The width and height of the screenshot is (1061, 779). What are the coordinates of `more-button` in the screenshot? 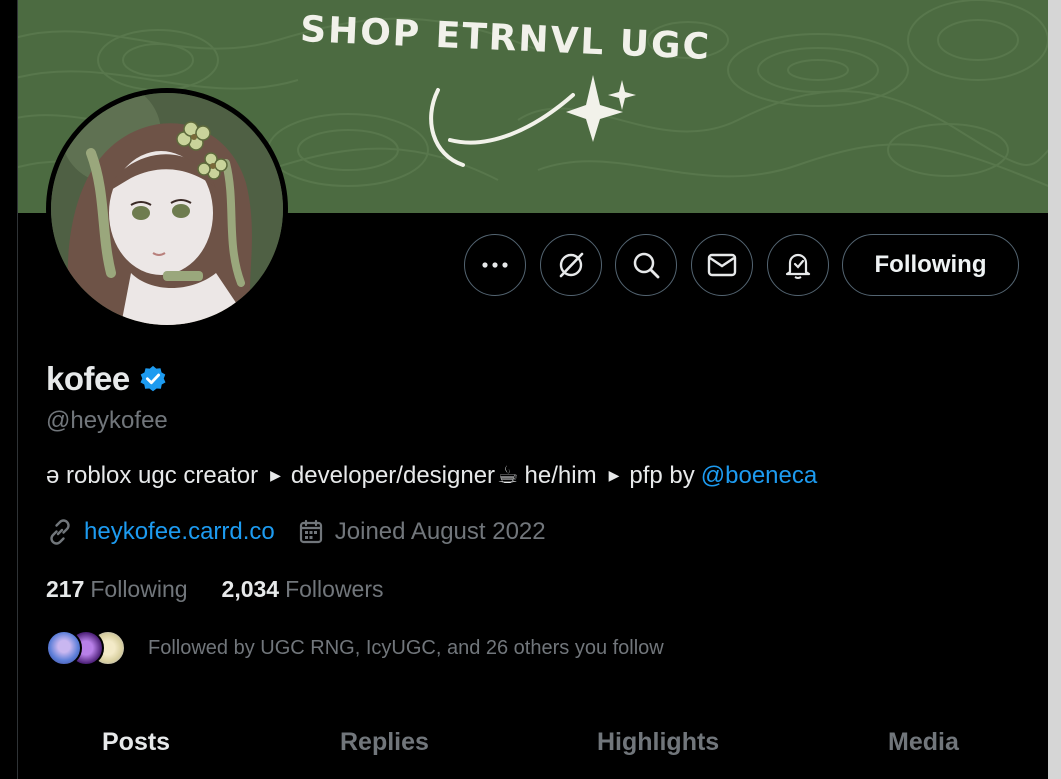 It's located at (495, 265).